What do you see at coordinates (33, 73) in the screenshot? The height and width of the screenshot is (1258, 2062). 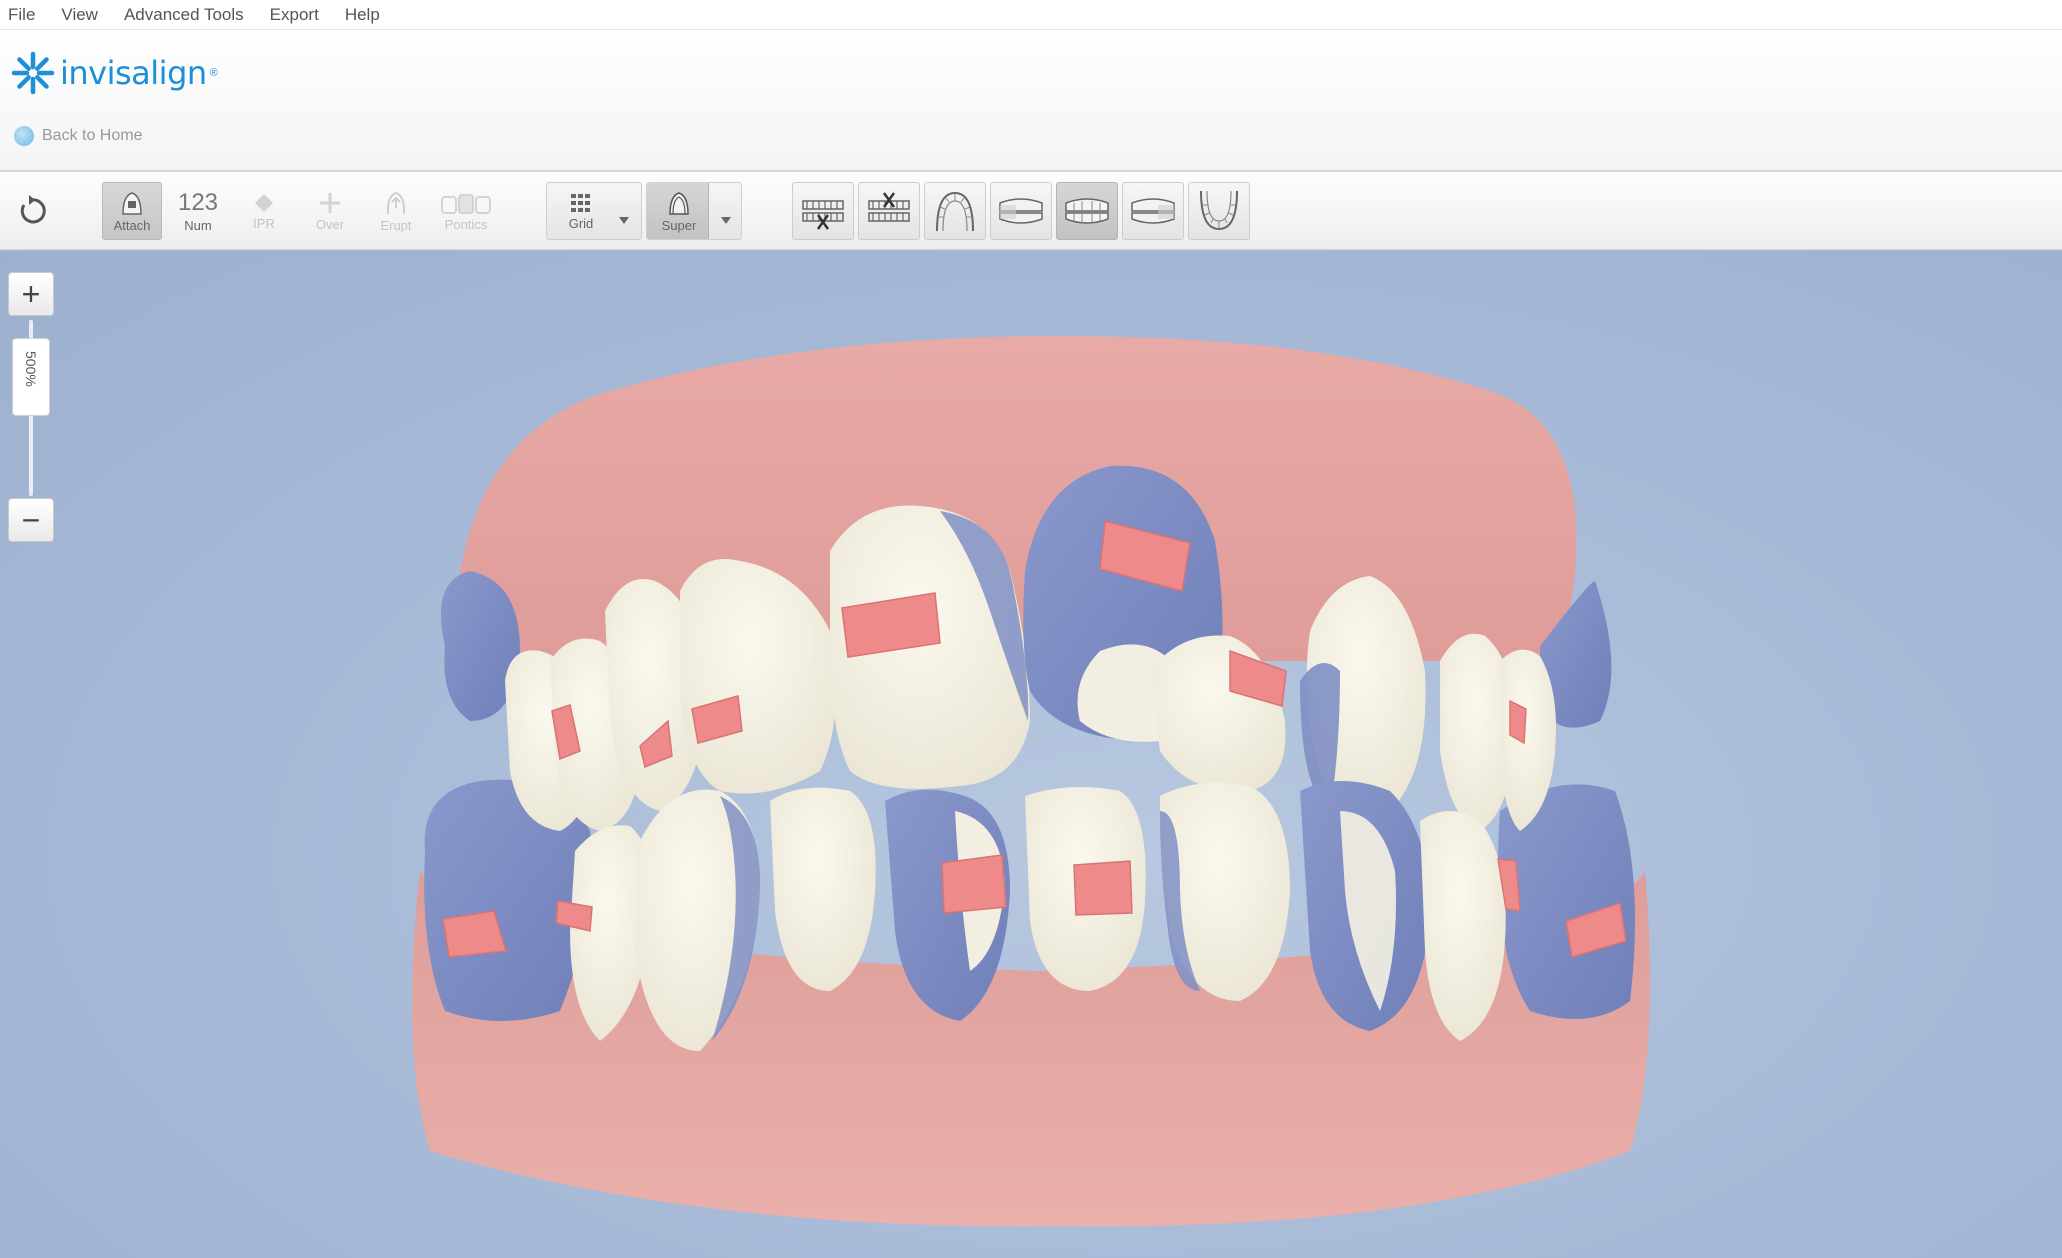 I see `invisalign-star-icon` at bounding box center [33, 73].